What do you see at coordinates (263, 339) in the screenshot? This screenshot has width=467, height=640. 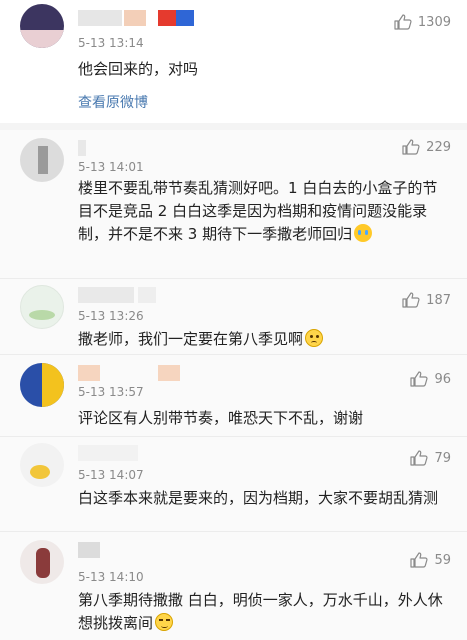 I see `comment-text: 撒老师，我们一定要在第八季见啊` at bounding box center [263, 339].